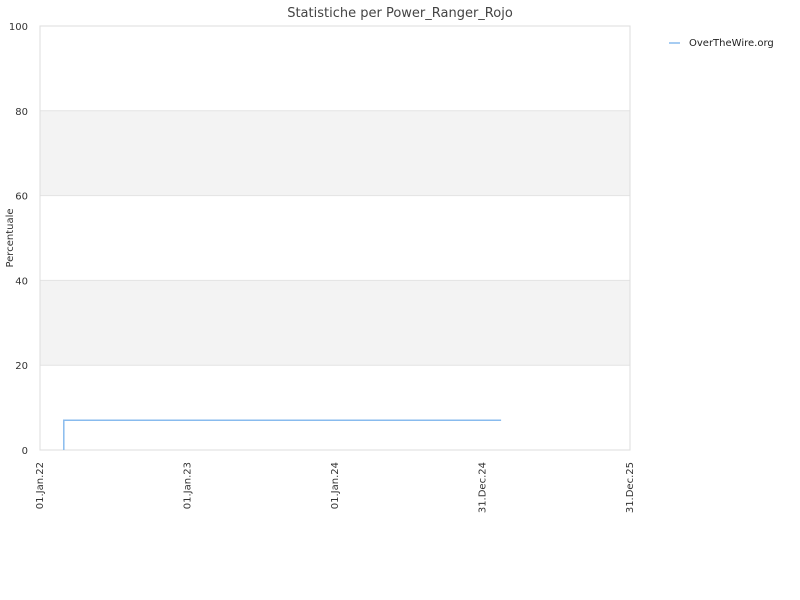 The width and height of the screenshot is (800, 600). I want to click on x-tick-label: 01.Jan.24, so click(335, 485).